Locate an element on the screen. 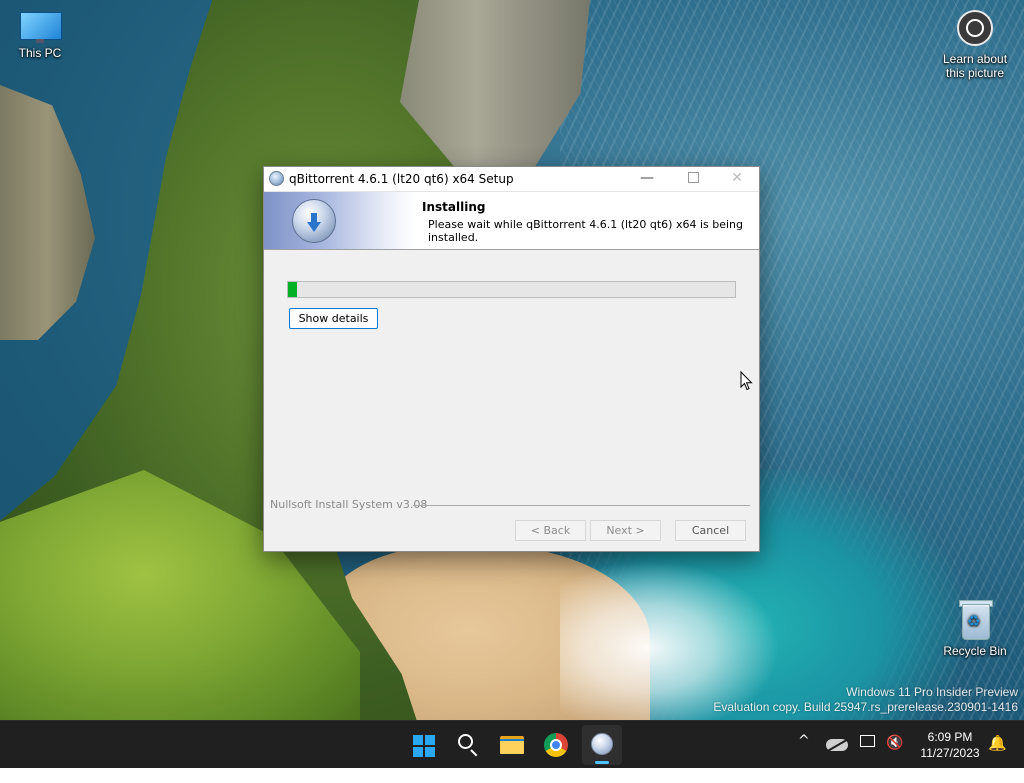 This screenshot has height=783, width=1024. desktop-icon-learn-about-picture: Learn about this picture is located at coordinates (975, 45).